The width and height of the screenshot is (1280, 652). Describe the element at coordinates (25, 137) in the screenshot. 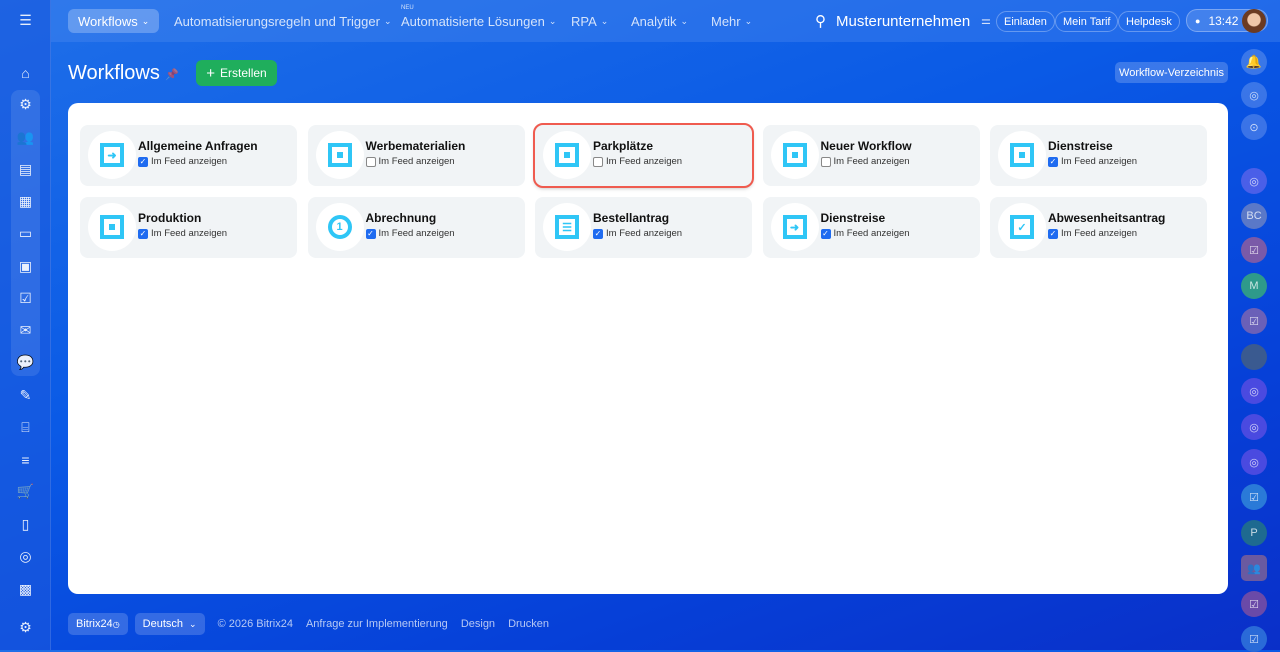

I see `contacts-icon: 👥` at that location.